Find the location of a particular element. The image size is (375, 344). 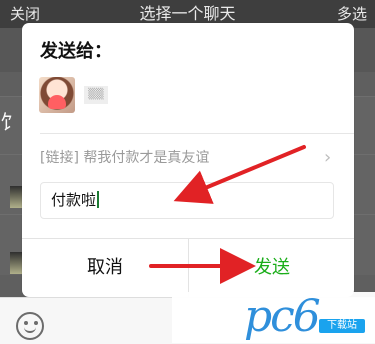

avatar is located at coordinates (57, 95).